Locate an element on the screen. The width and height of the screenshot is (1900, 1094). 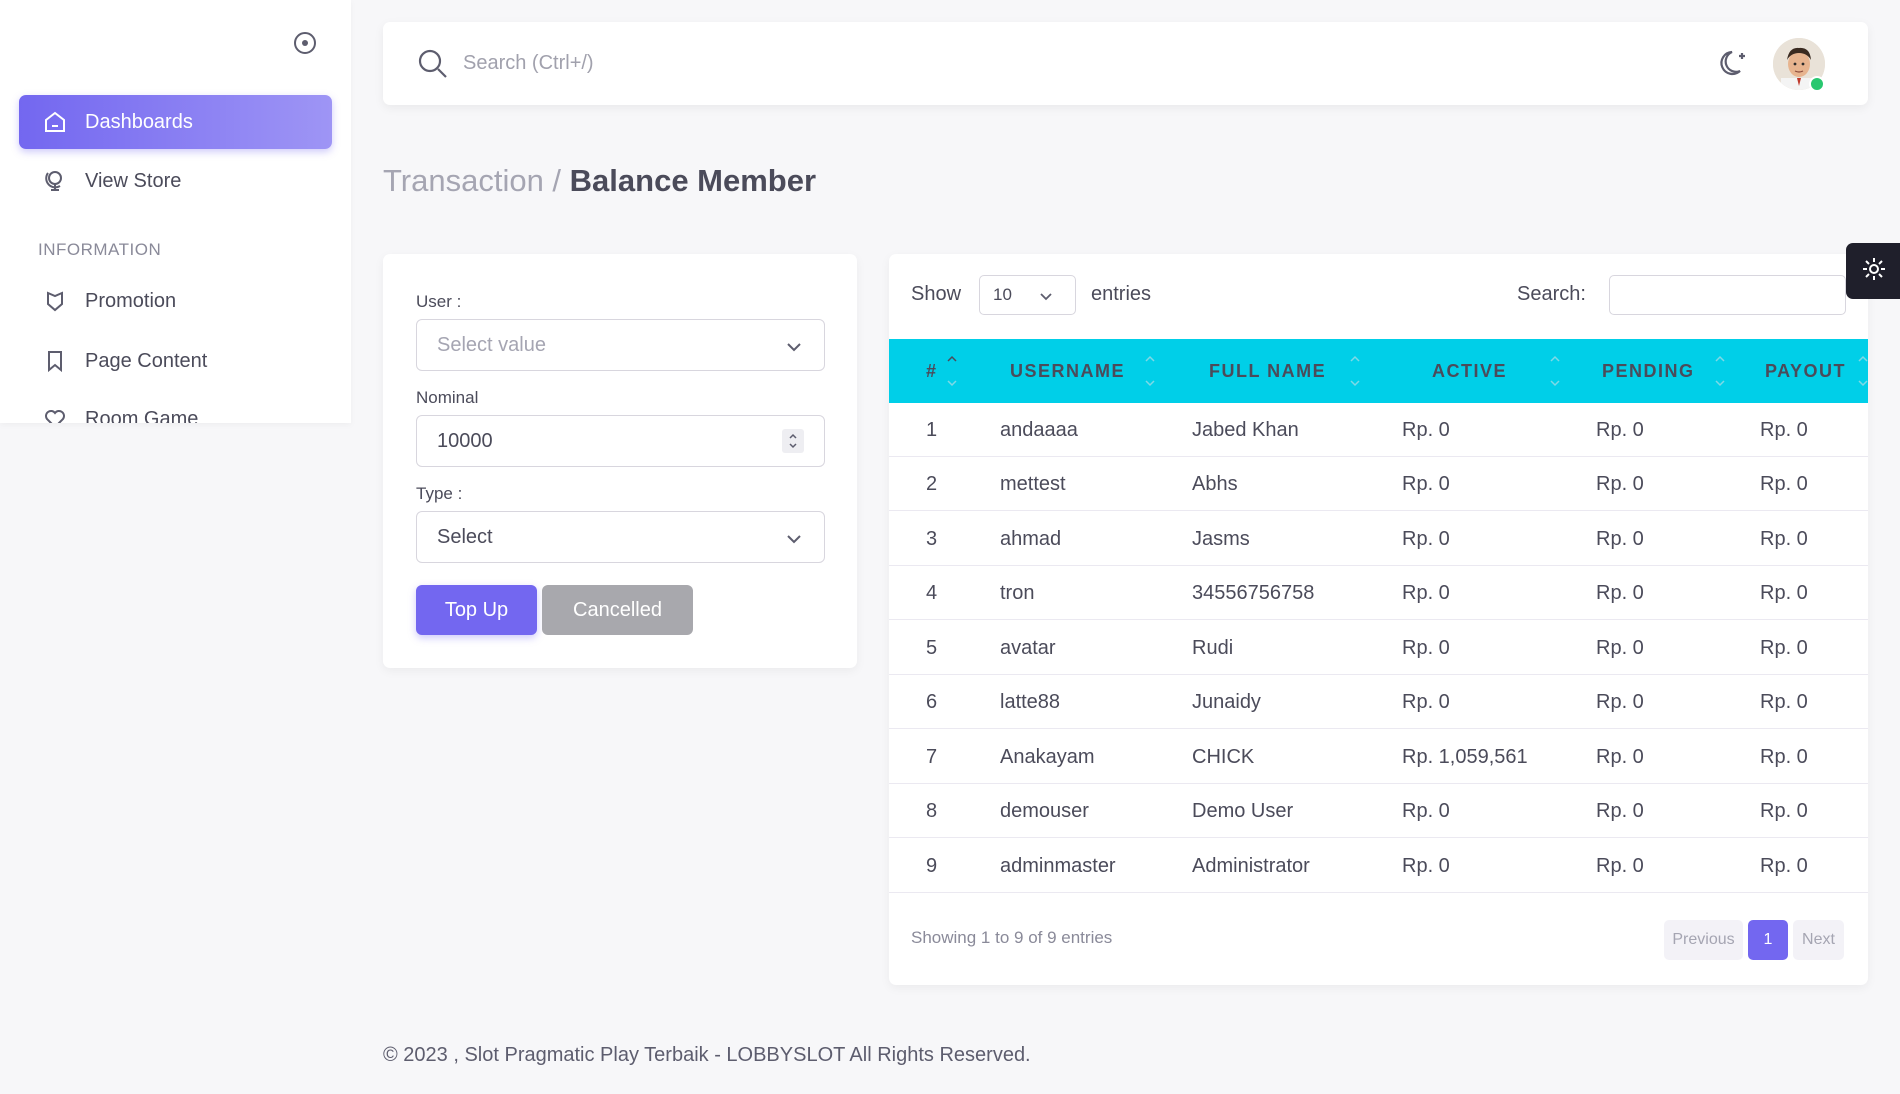
cell-username: mettest is located at coordinates (1033, 483).